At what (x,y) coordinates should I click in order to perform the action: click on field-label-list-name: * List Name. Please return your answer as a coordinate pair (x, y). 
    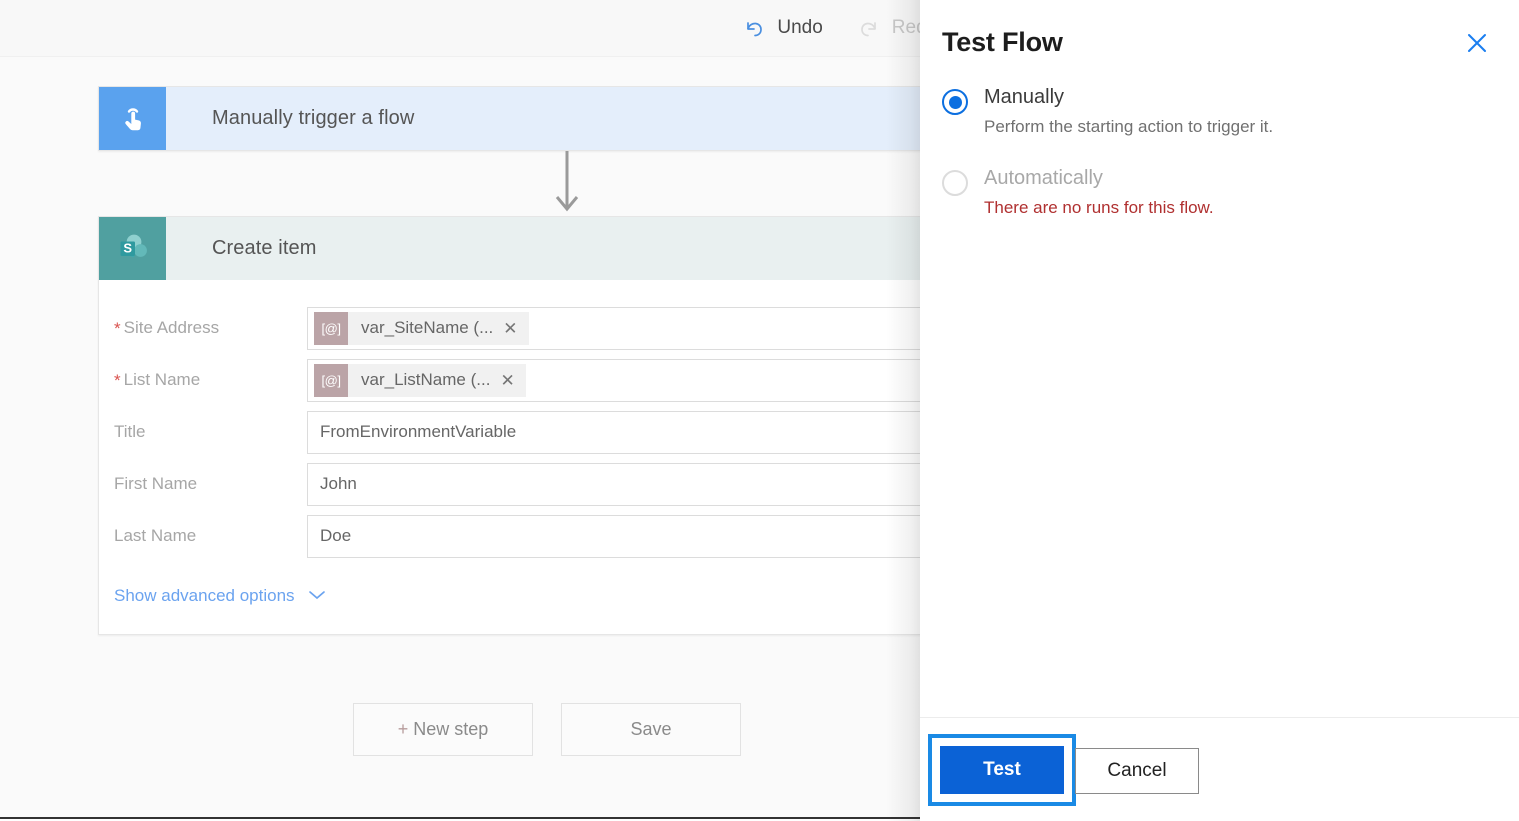
    Looking at the image, I should click on (157, 380).